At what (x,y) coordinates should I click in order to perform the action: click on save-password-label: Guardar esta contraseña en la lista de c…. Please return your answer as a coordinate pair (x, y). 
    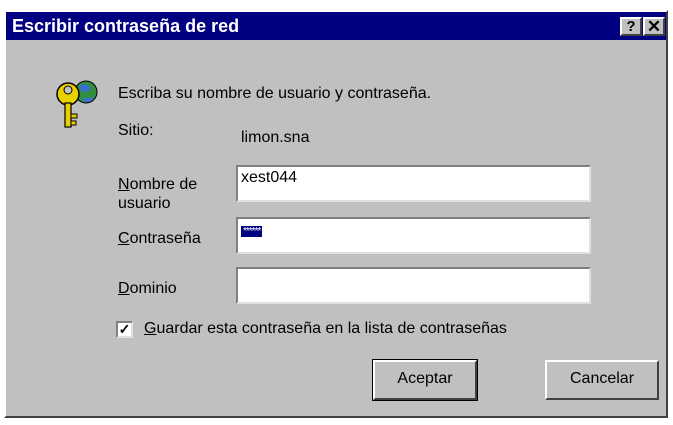
    Looking at the image, I should click on (325, 329).